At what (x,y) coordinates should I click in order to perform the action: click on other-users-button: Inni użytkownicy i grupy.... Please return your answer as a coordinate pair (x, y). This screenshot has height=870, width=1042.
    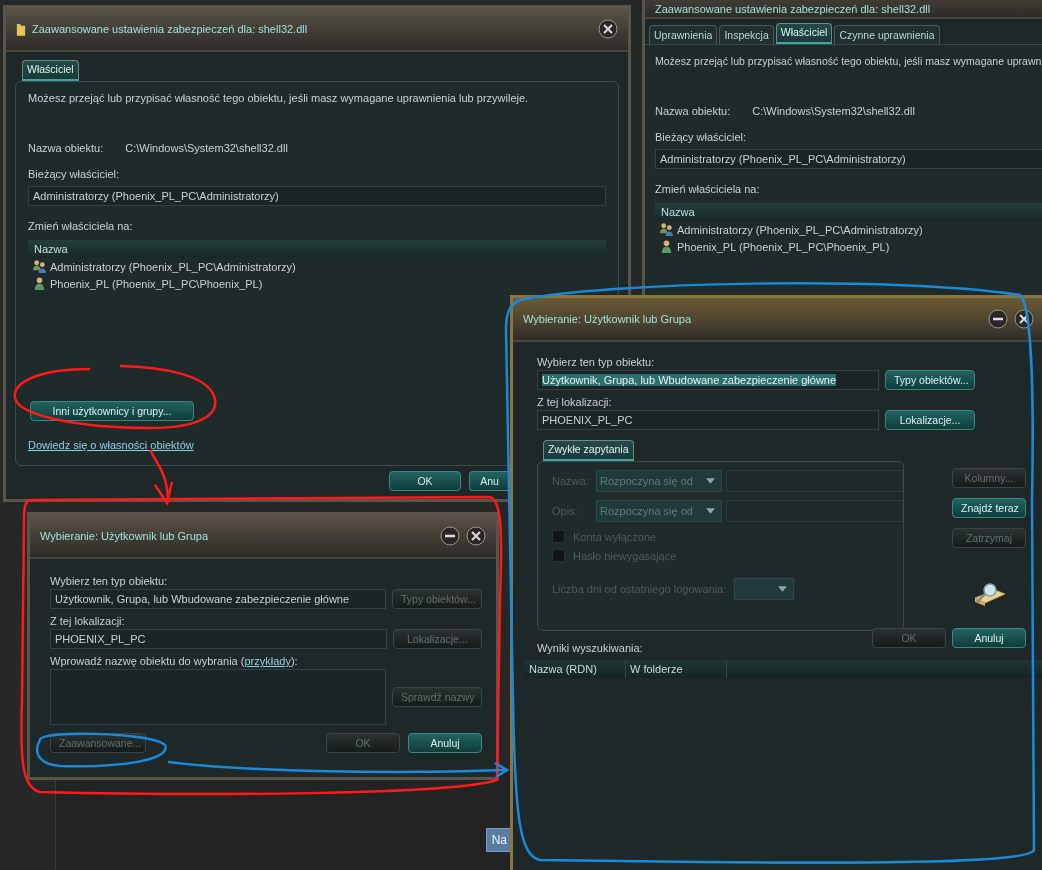
    Looking at the image, I should click on (112, 411).